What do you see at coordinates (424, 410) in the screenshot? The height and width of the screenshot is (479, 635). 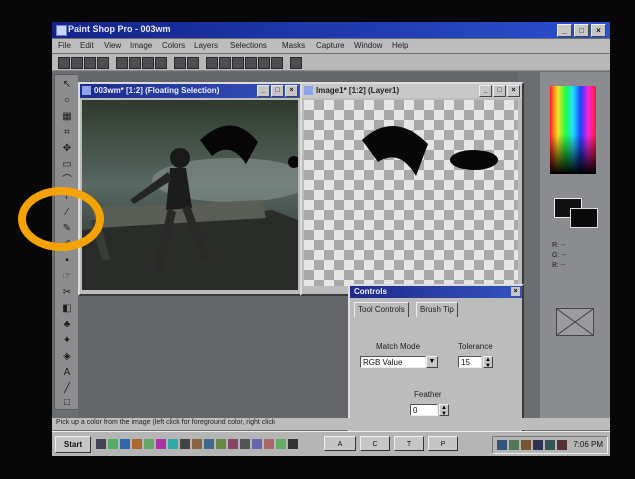 I see `feather-input: 0` at bounding box center [424, 410].